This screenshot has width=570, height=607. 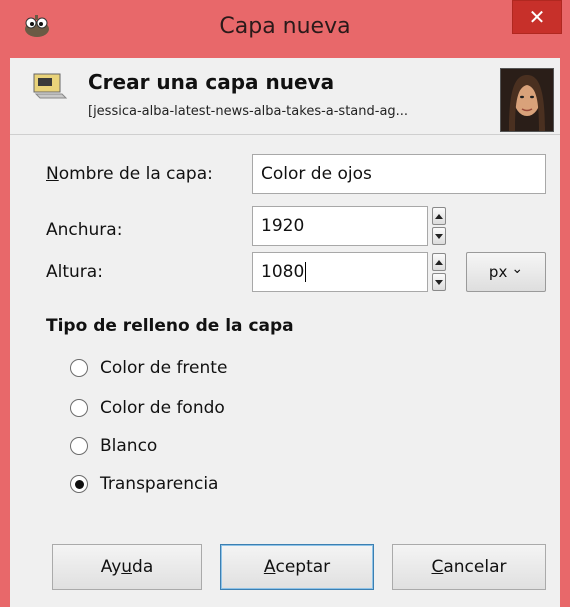 What do you see at coordinates (211, 82) in the screenshot?
I see `header-title: Crear una capa nueva` at bounding box center [211, 82].